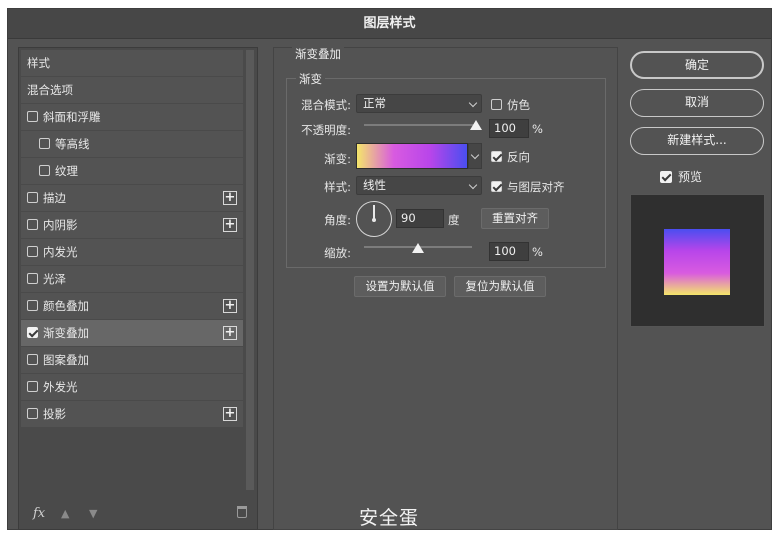 Image resolution: width=777 pixels, height=537 pixels. Describe the element at coordinates (690, 177) in the screenshot. I see `preview-label: 预览` at that location.